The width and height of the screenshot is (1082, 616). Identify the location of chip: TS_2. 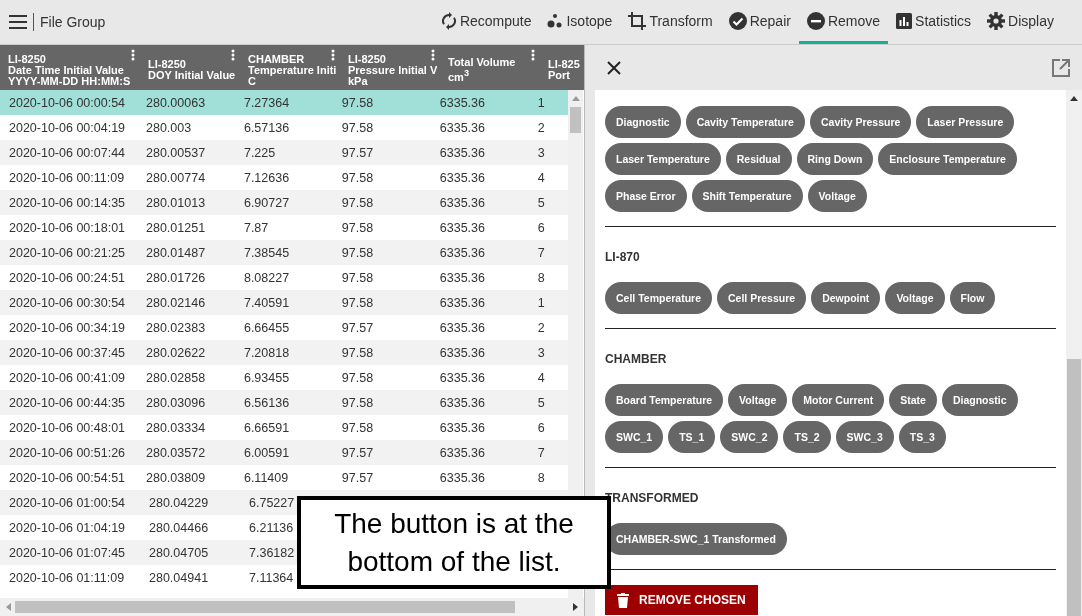
(807, 437).